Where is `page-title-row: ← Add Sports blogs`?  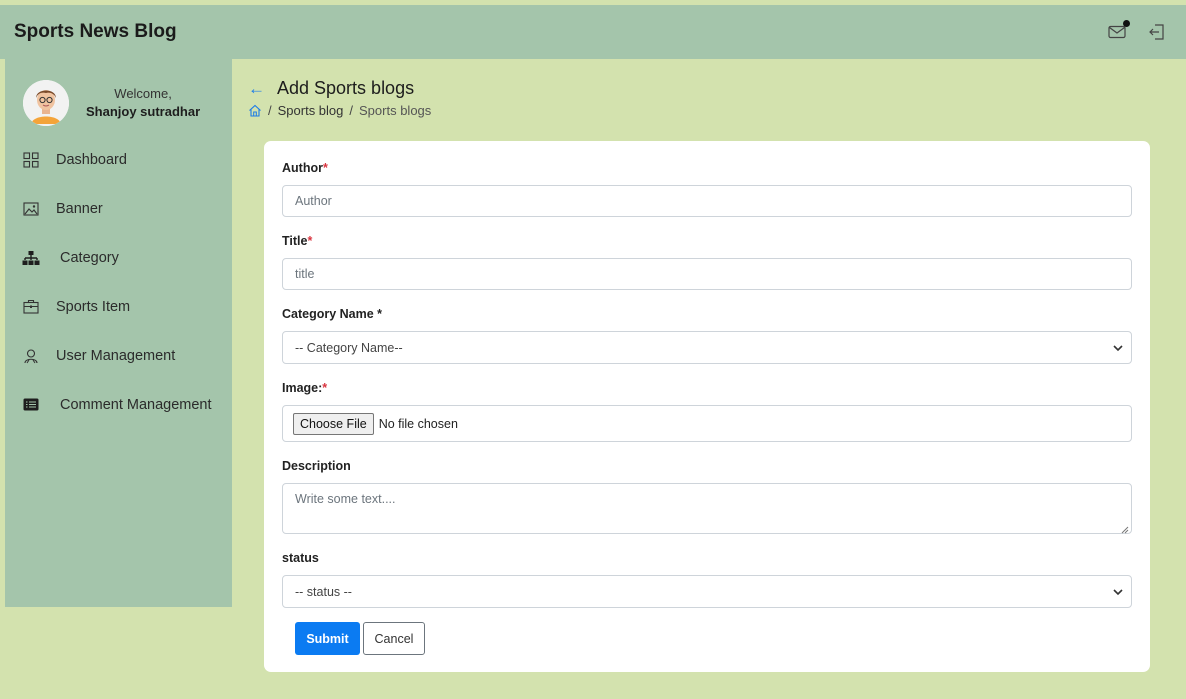
page-title-row: ← Add Sports blogs is located at coordinates (339, 88).